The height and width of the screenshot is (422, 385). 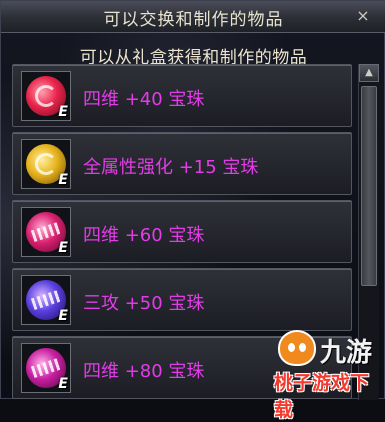 I want to click on title-bar: 可以交换和制作的物品 ×, so click(x=193, y=17).